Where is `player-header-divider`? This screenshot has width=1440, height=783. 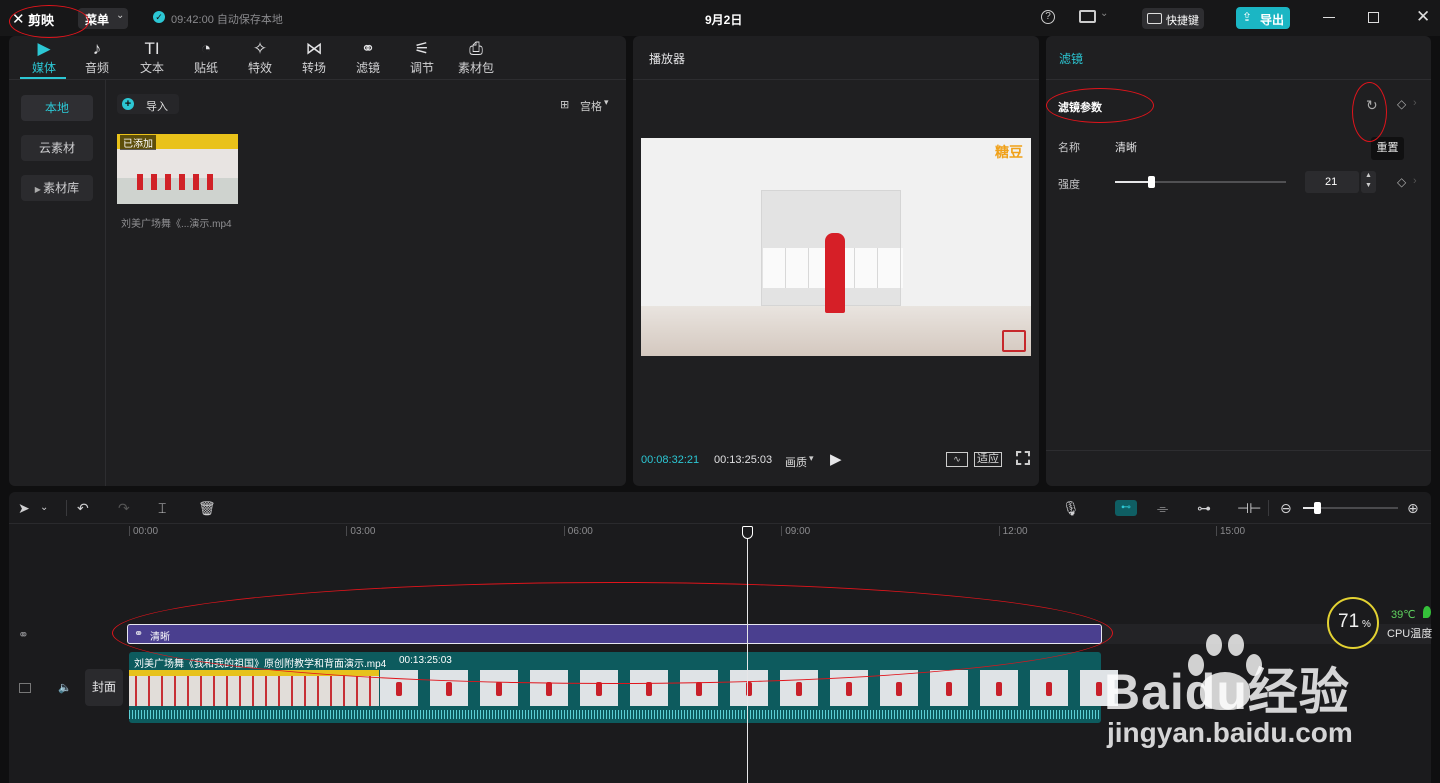
player-header-divider is located at coordinates (836, 79).